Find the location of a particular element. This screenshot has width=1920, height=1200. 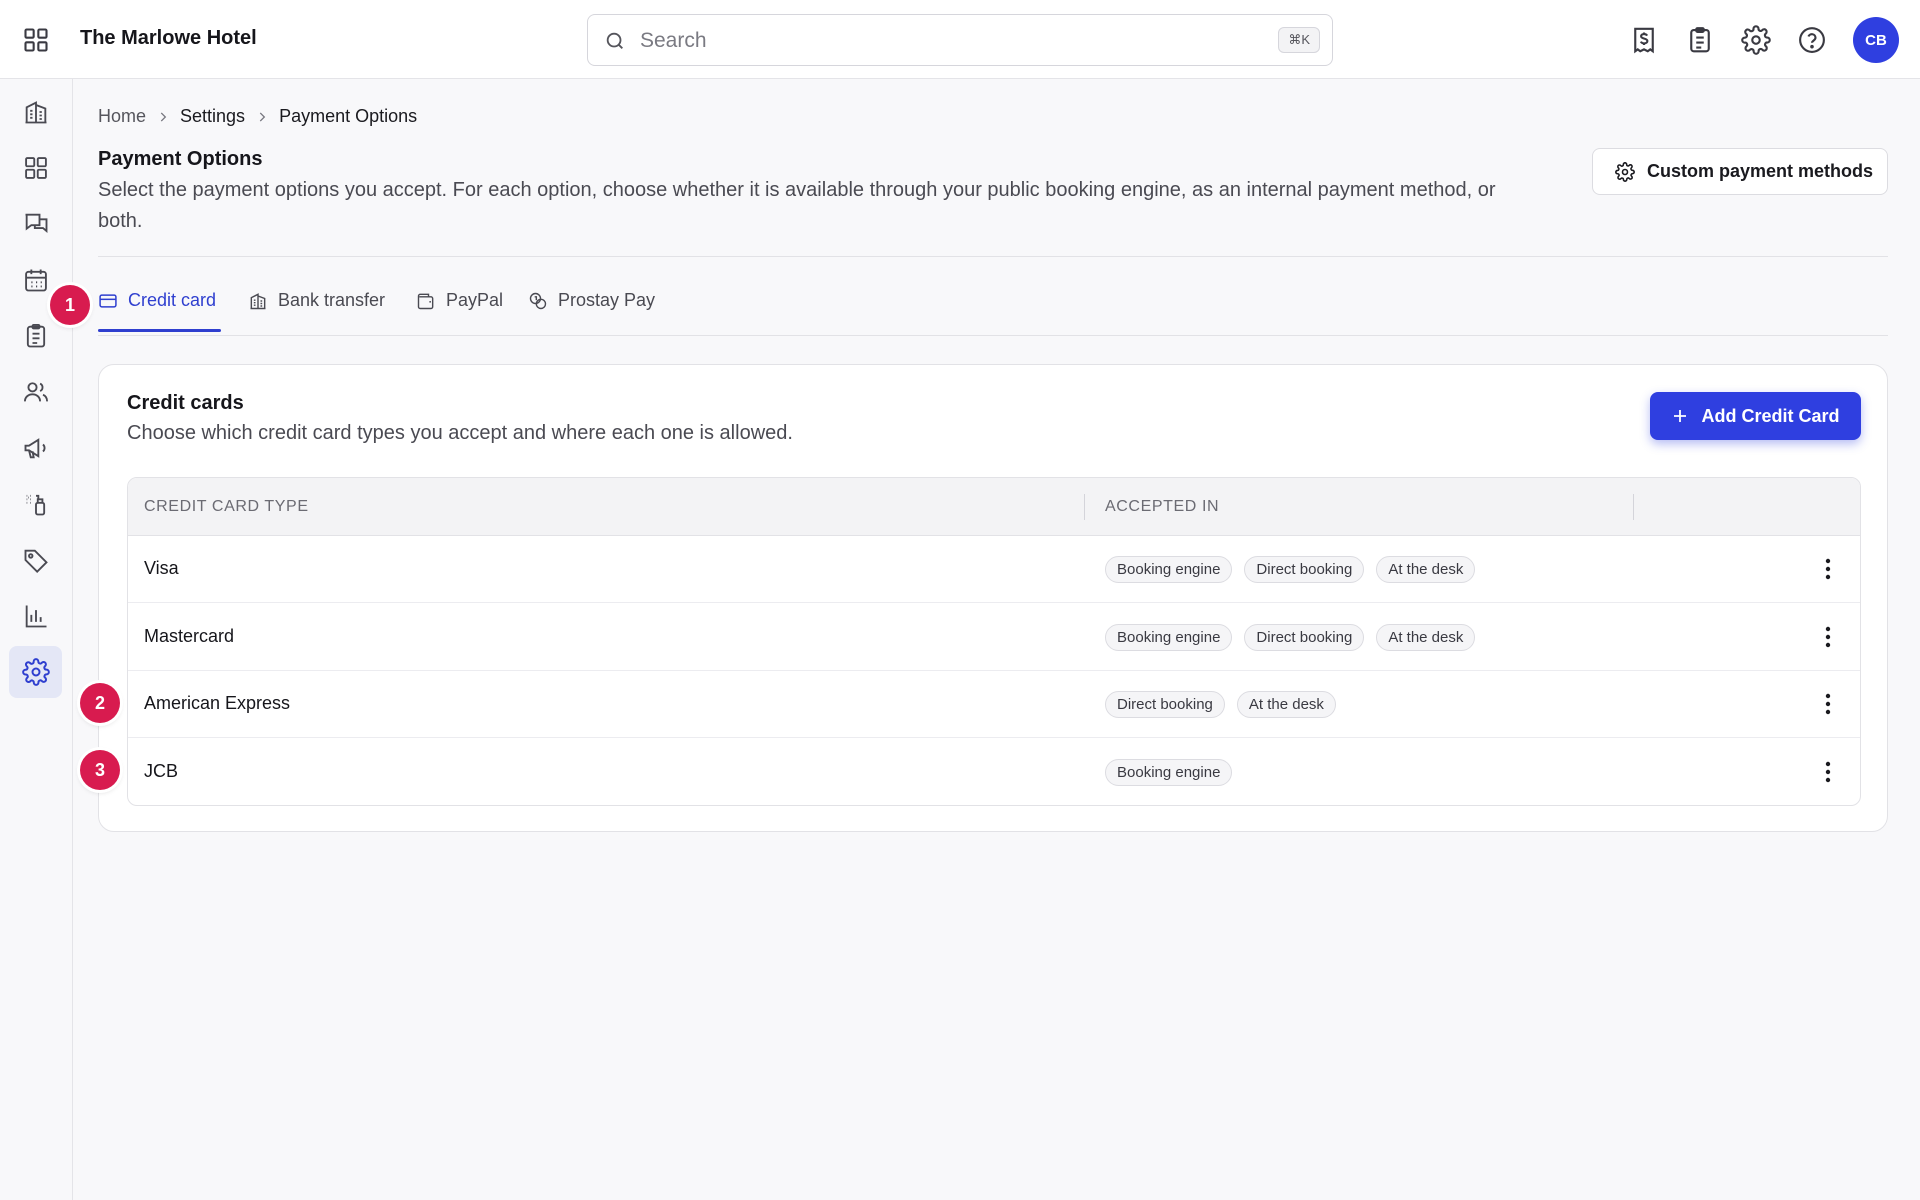

breadcrumb: Home Settings Payment Options is located at coordinates (257, 116).